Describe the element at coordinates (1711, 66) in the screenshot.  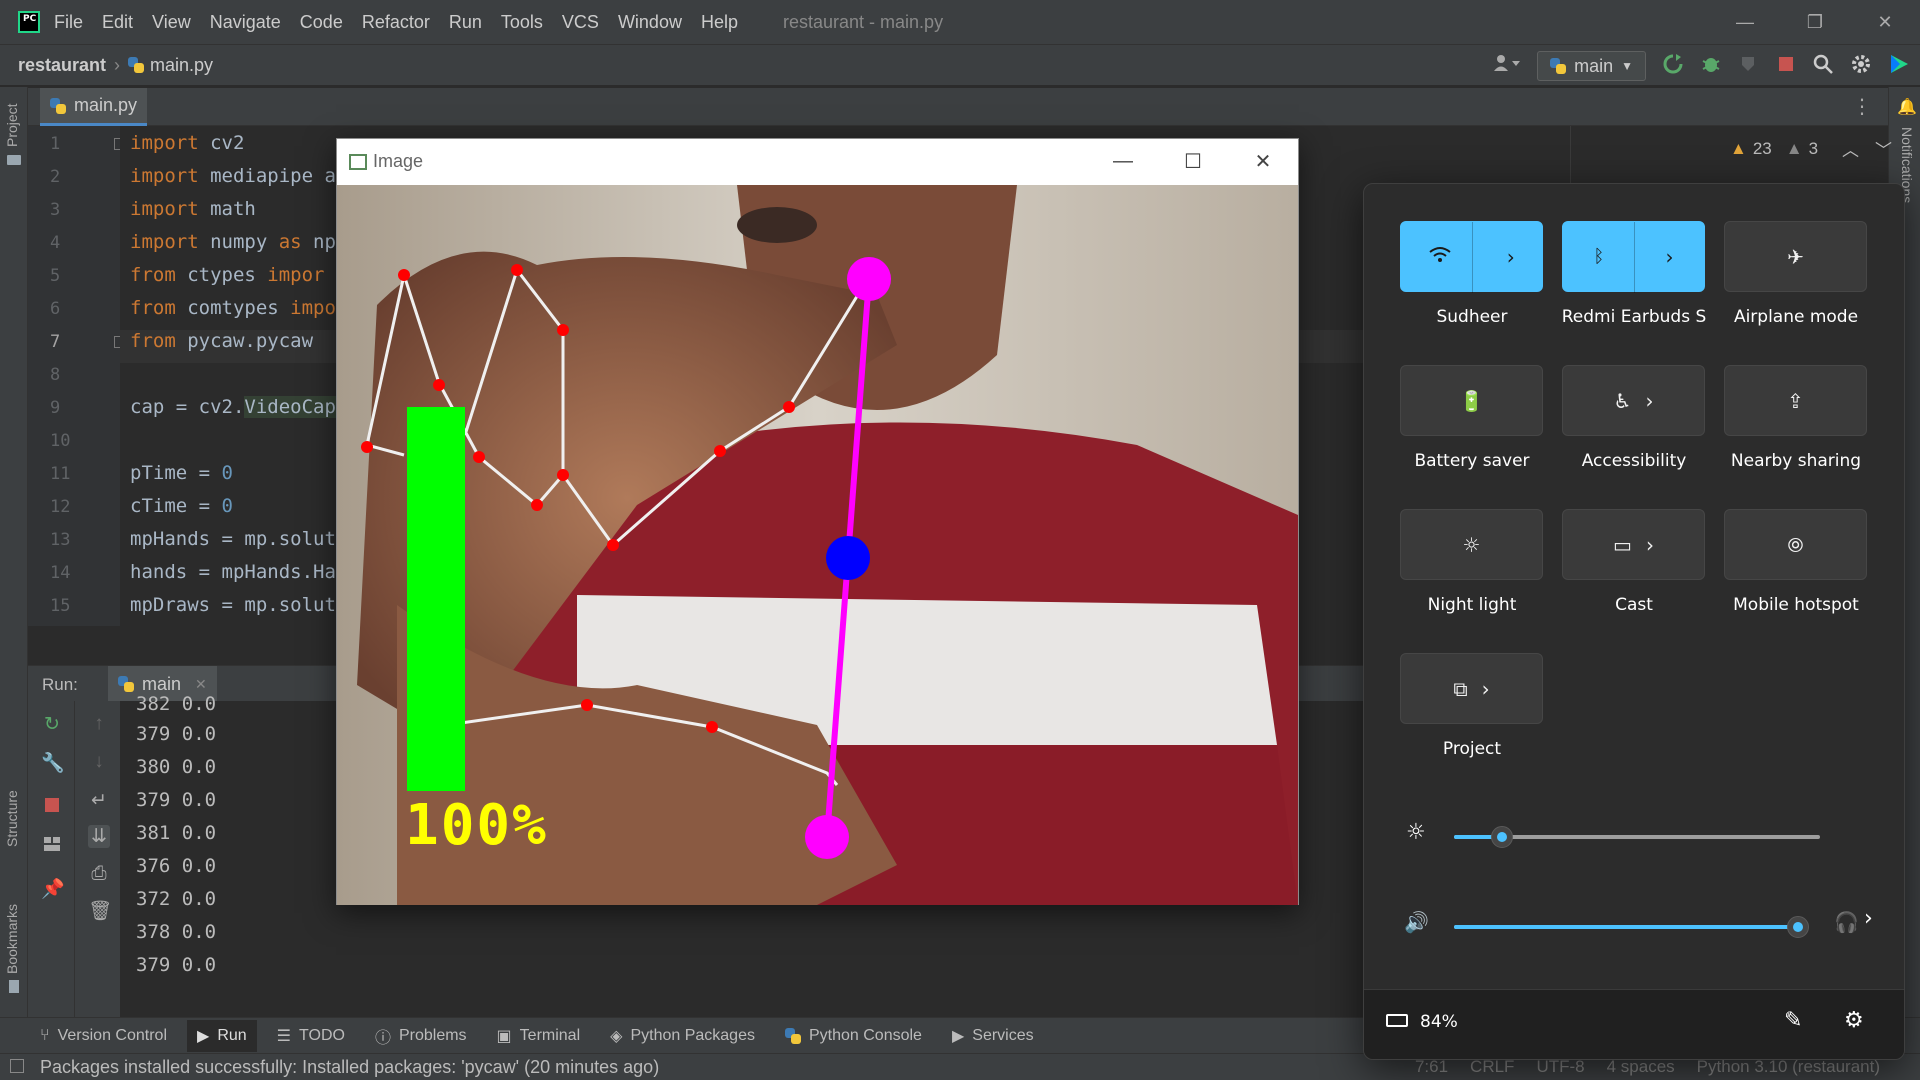
I see `debug-icon` at that location.